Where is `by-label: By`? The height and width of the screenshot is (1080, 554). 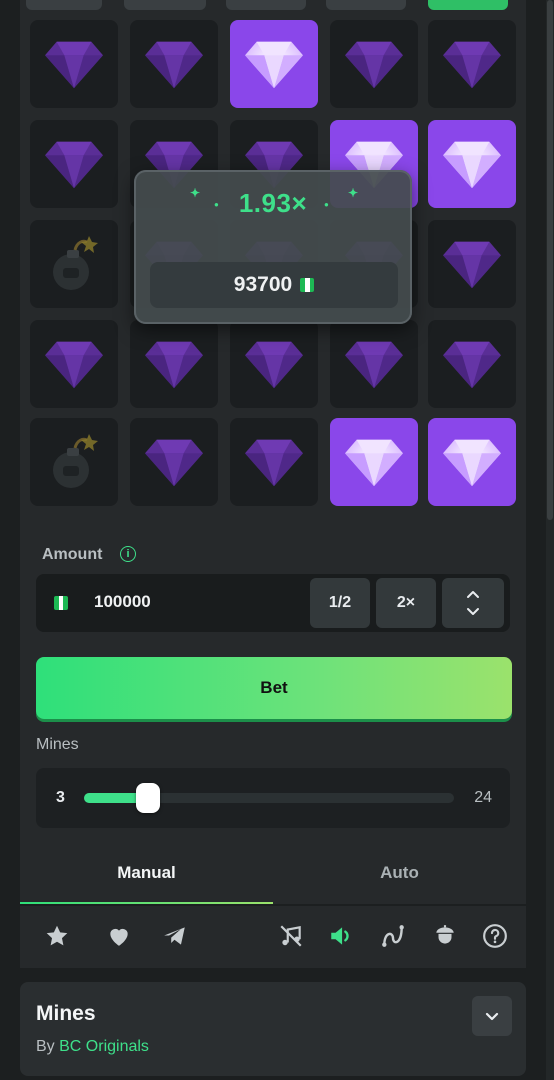
by-label: By is located at coordinates (45, 1046).